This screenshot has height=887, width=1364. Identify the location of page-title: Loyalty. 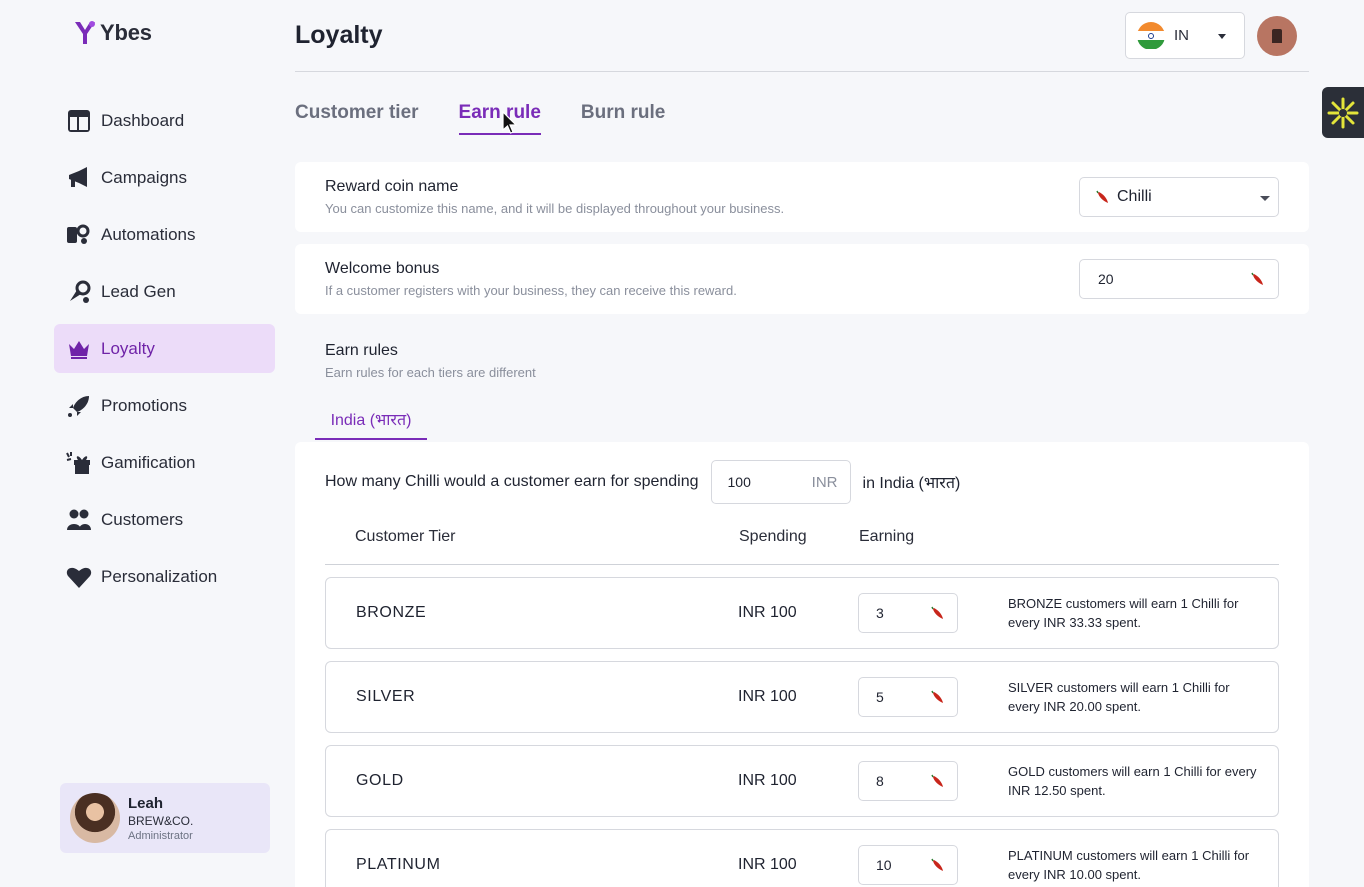
(339, 35).